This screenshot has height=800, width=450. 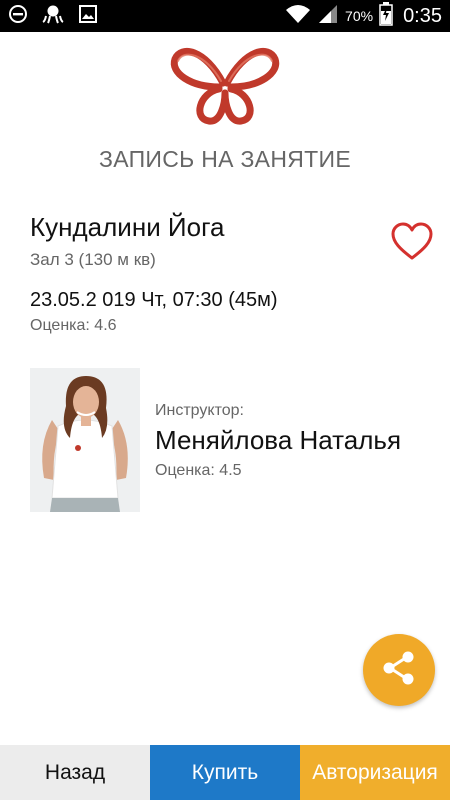 I want to click on screen-title: ЗАПИСЬ НА ЗАНЯТИЕ, so click(x=225, y=159).